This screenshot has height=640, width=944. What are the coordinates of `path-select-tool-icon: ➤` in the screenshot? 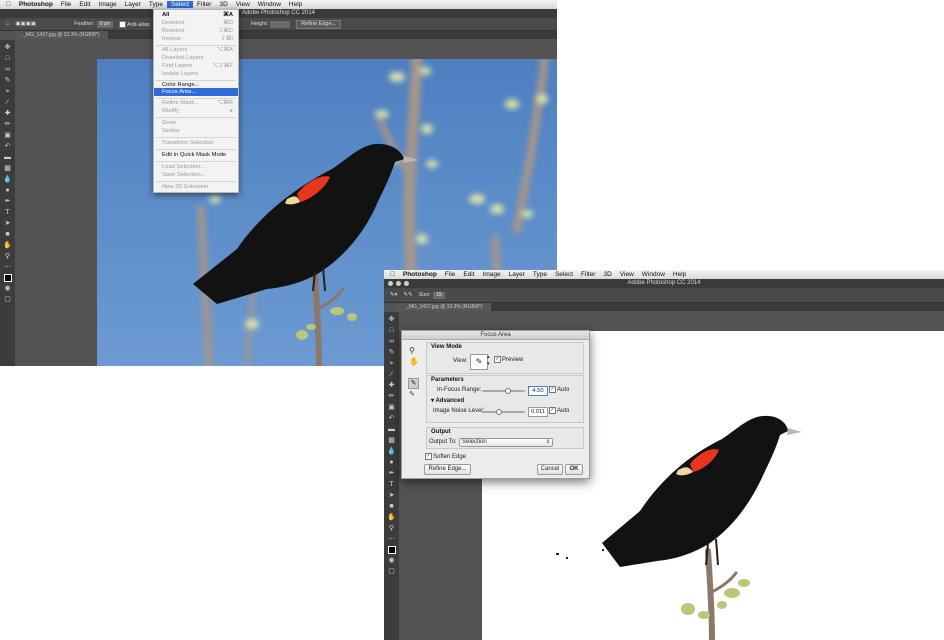 It's located at (391, 495).